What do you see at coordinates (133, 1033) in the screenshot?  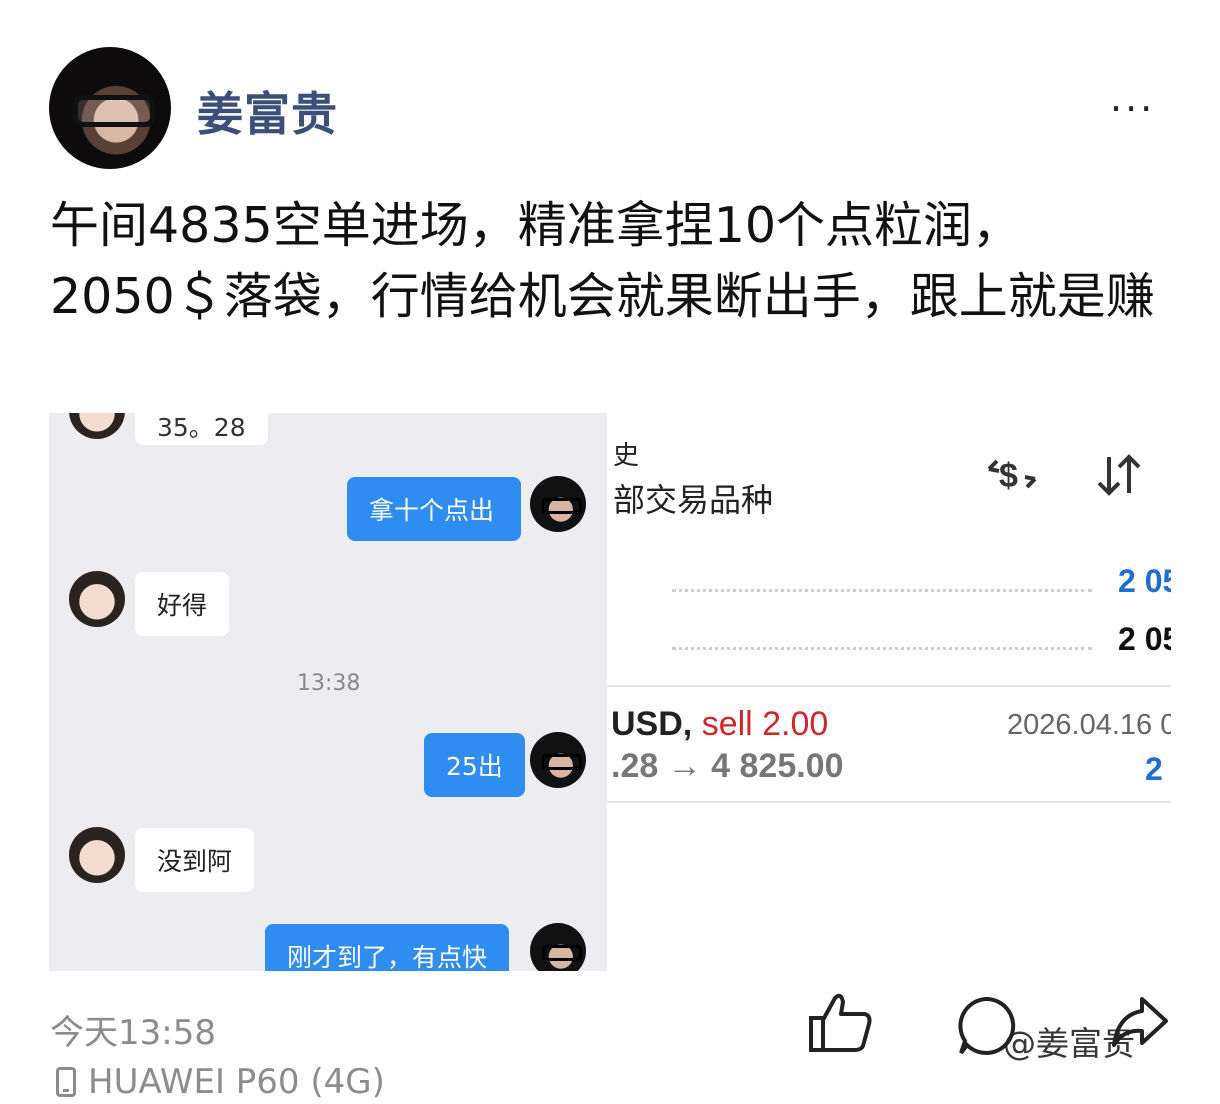 I see `post-time: 今天13:58` at bounding box center [133, 1033].